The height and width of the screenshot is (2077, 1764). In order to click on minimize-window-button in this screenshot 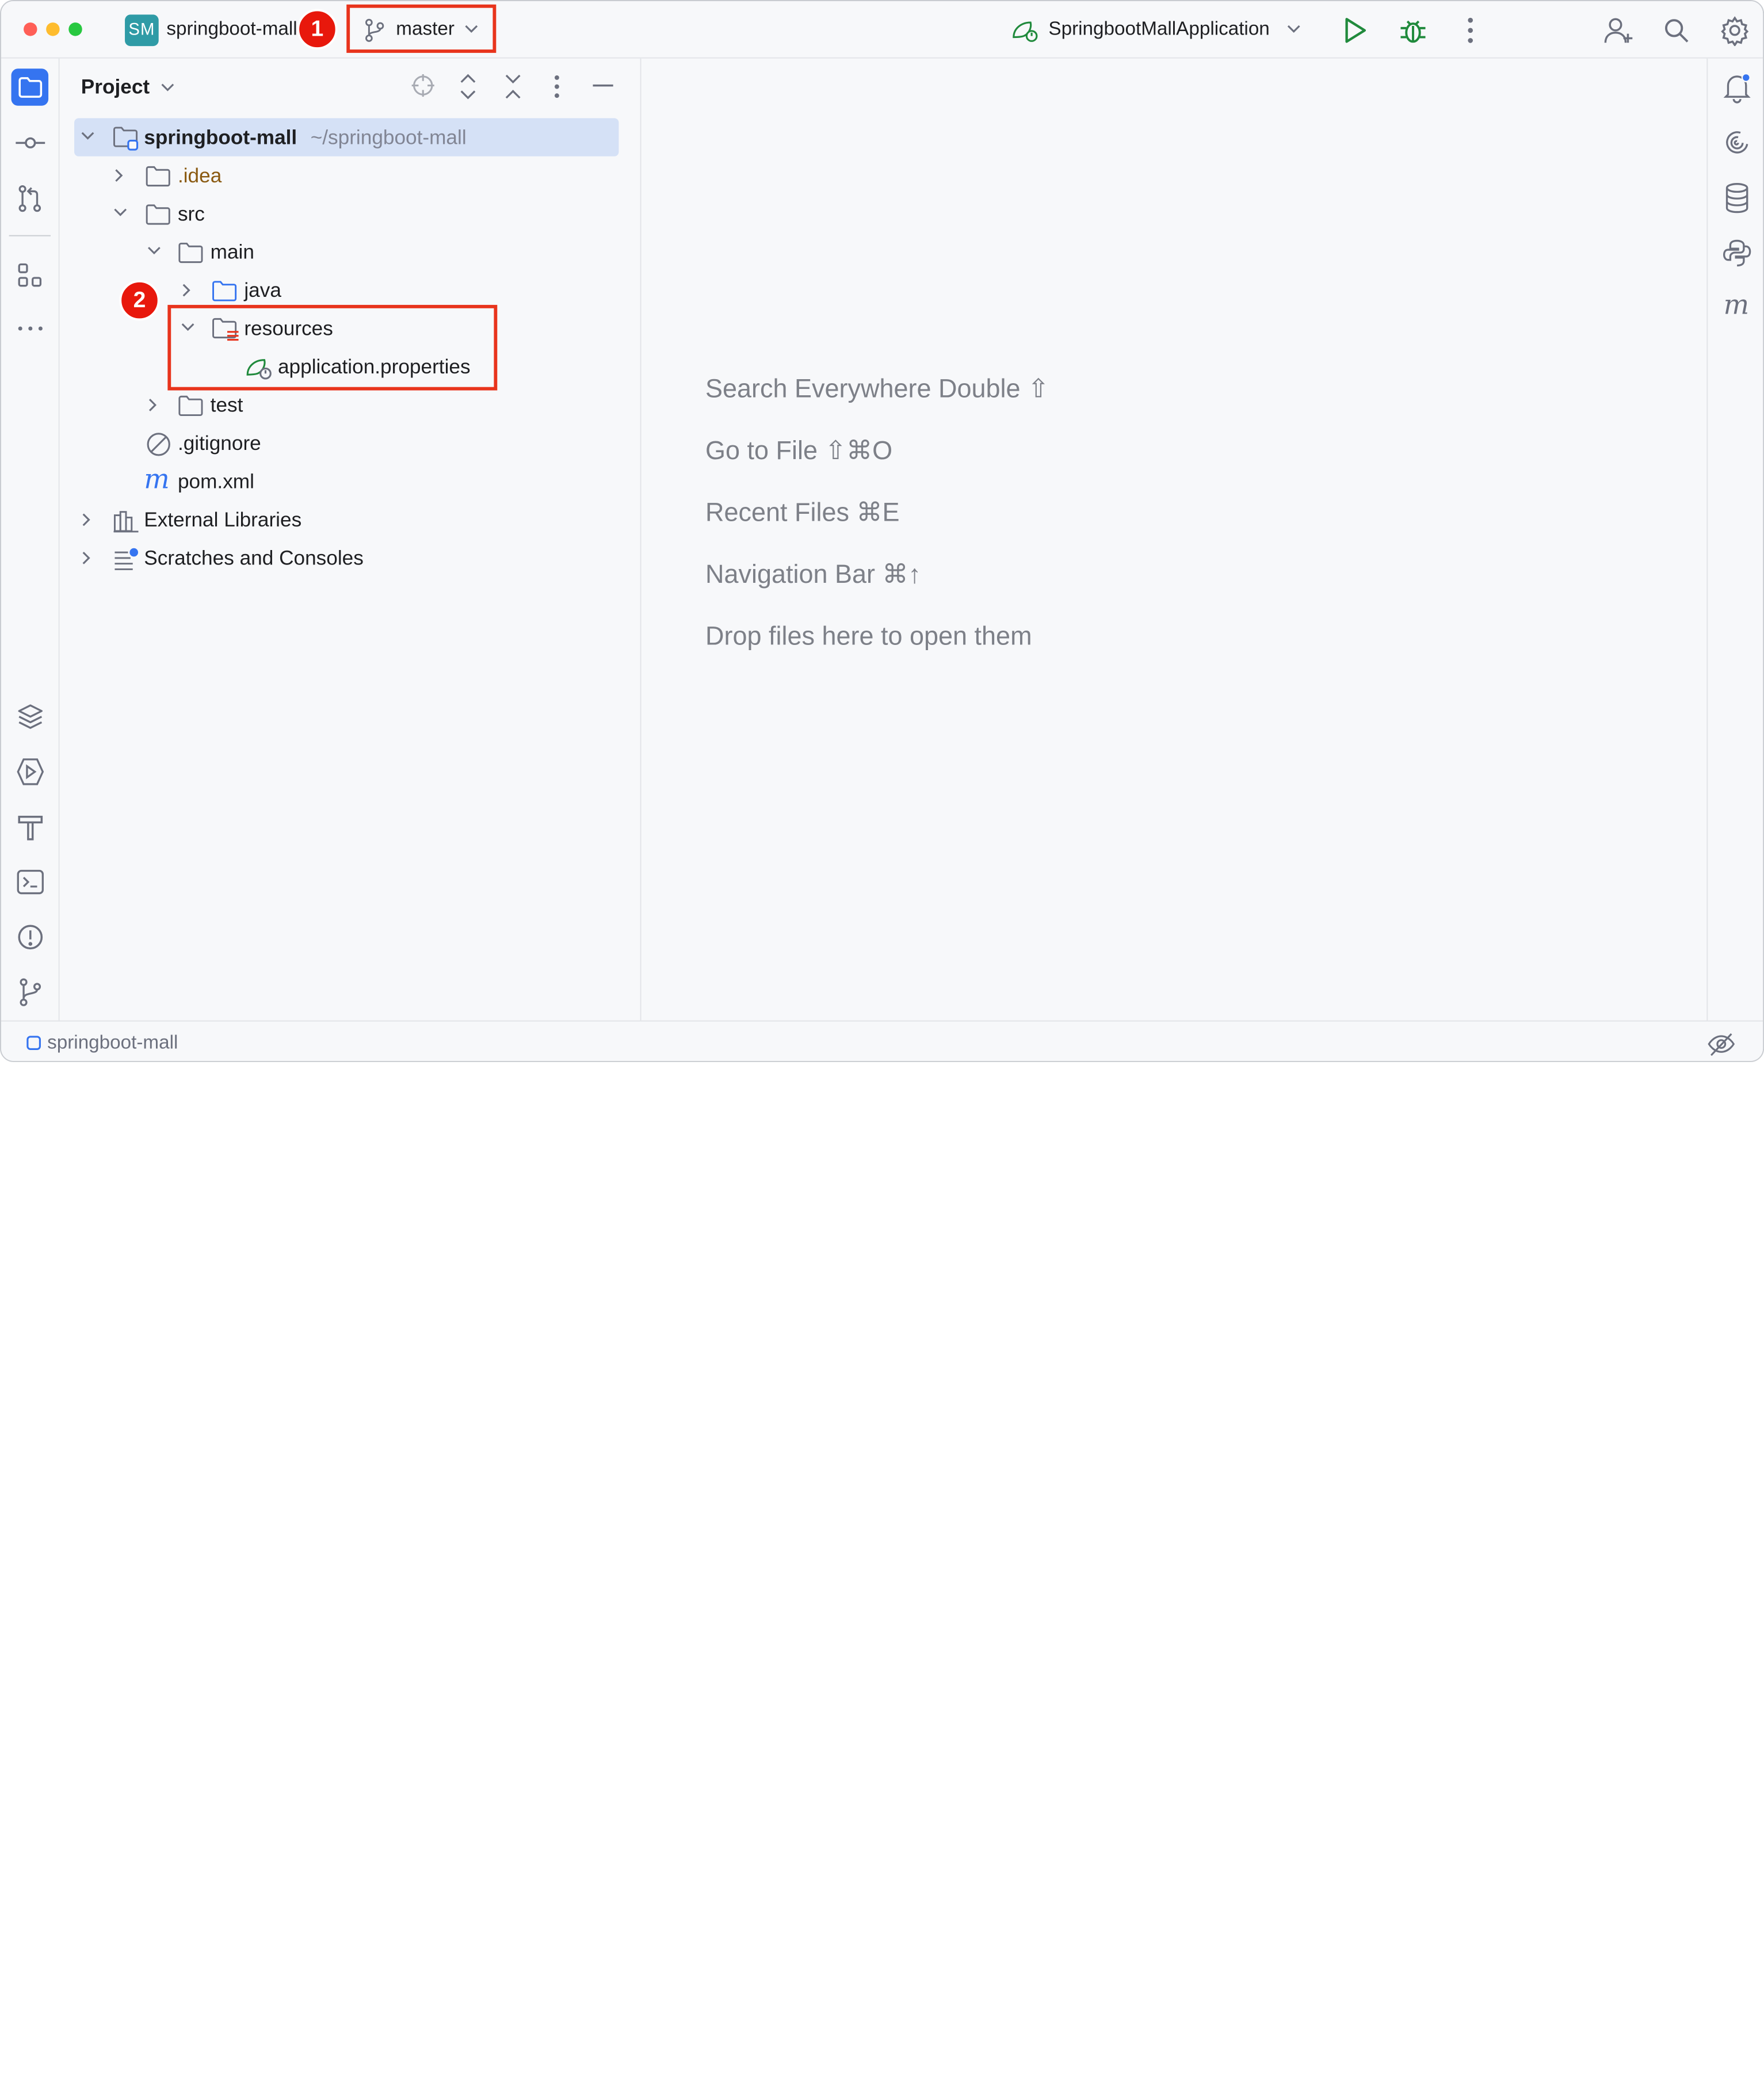, I will do `click(53, 29)`.